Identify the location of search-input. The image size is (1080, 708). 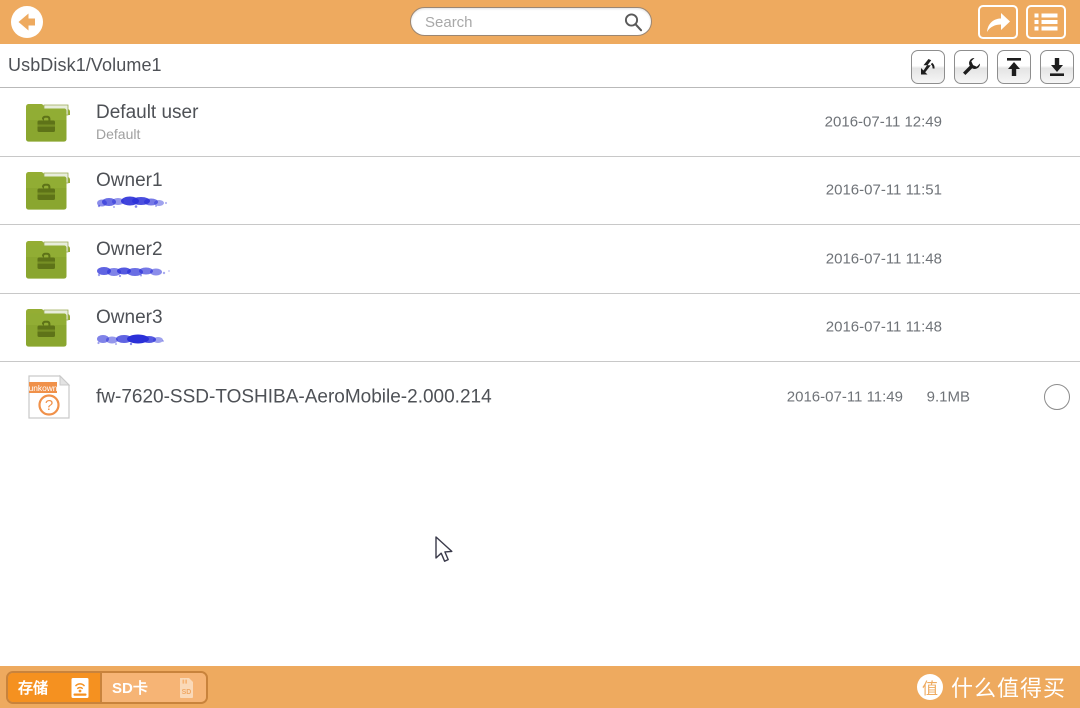
(522, 22).